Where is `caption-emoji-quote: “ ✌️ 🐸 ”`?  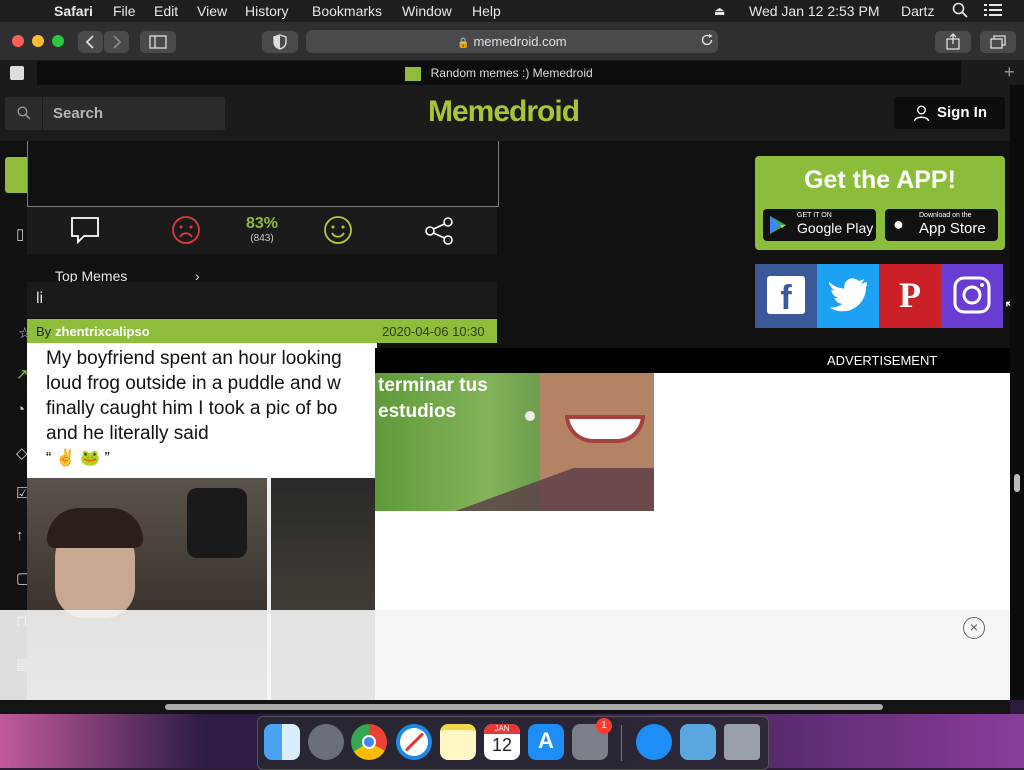 caption-emoji-quote: “ ✌️ 🐸 ” is located at coordinates (78, 458).